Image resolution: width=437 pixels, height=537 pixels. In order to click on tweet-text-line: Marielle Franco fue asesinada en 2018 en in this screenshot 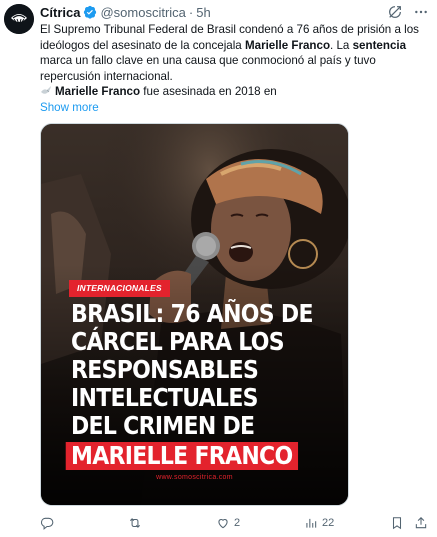, I will do `click(235, 92)`.